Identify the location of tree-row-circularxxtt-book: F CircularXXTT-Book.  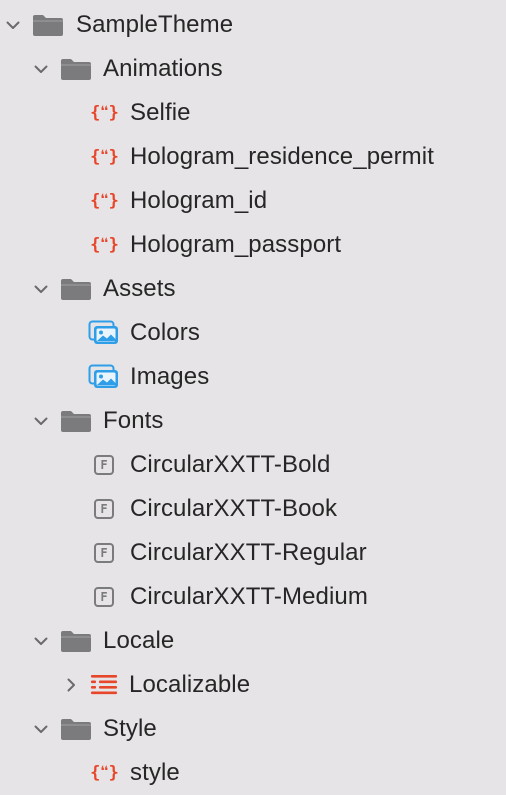
(253, 509).